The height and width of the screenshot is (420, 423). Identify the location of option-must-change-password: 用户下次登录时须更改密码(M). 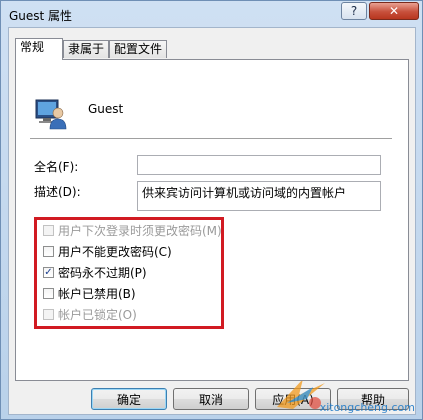
(132, 230).